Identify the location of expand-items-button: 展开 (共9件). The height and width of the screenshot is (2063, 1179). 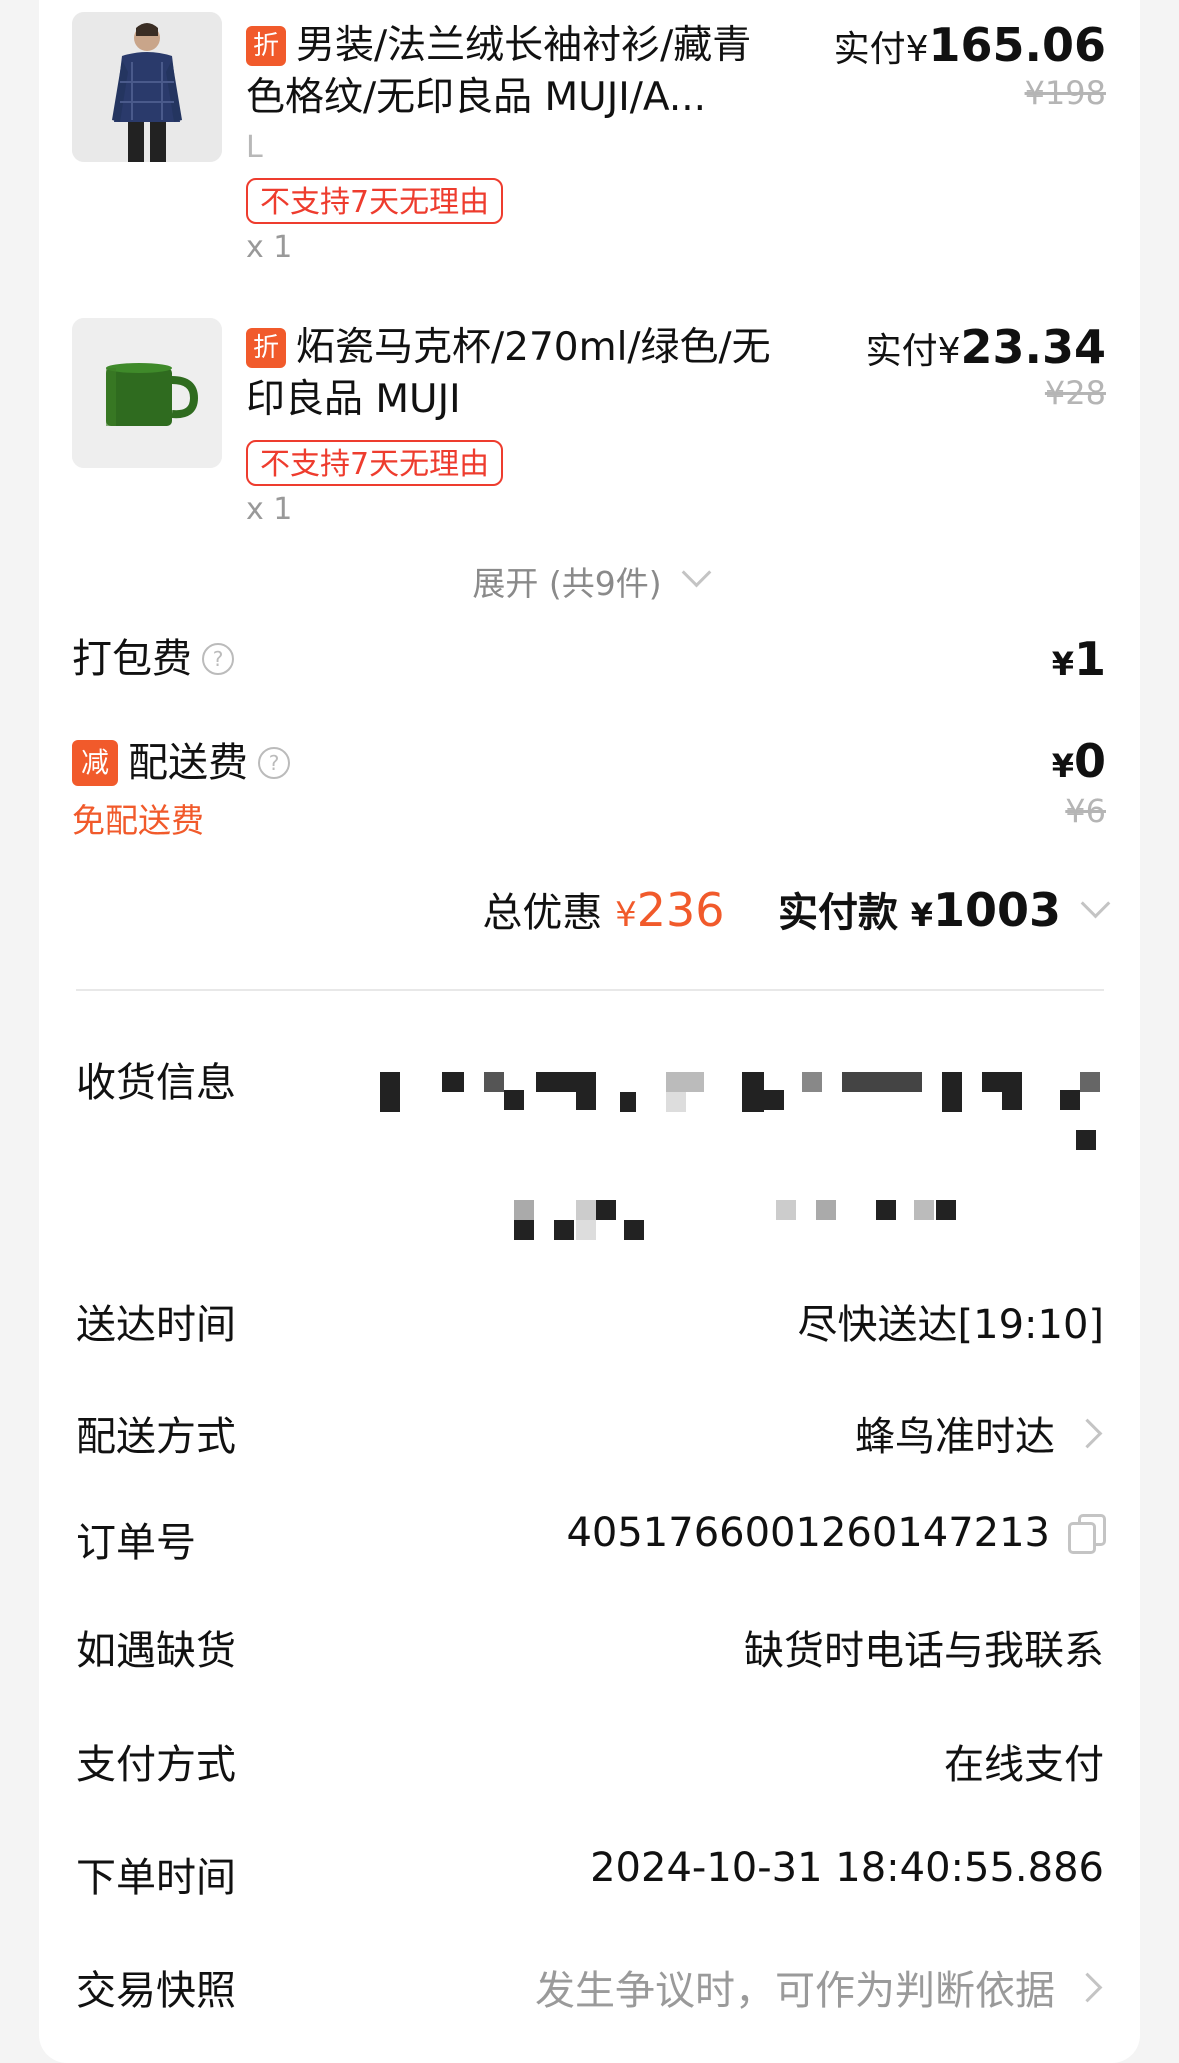
(589, 581).